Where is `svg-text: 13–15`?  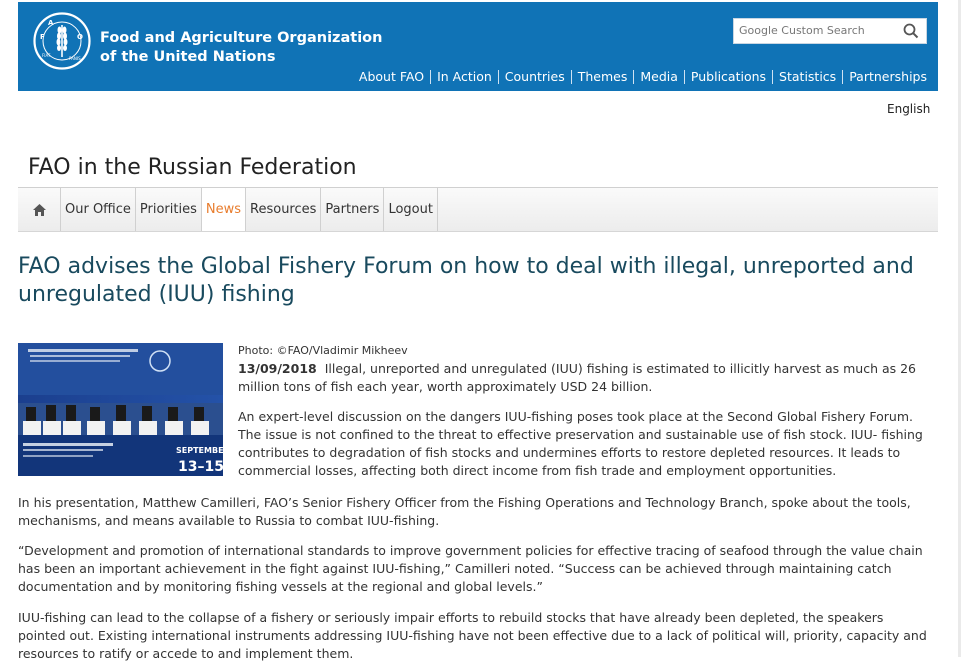
svg-text: 13–15 is located at coordinates (200, 467).